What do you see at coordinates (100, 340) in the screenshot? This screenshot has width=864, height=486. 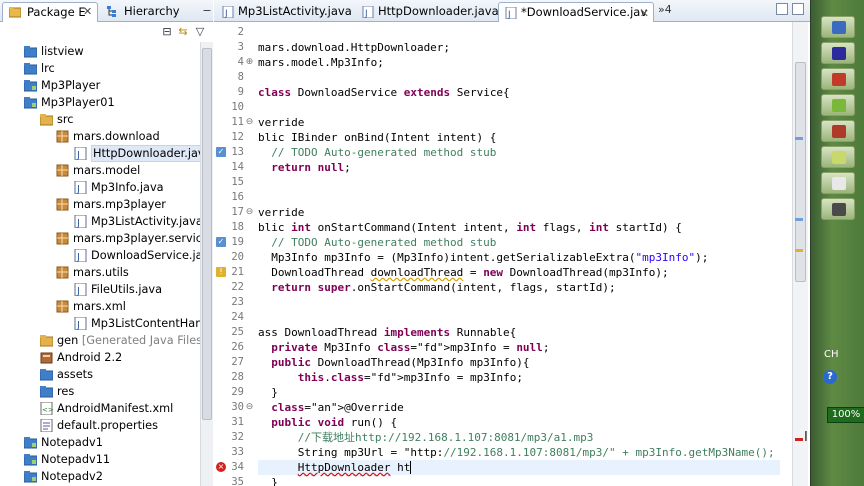 I see `tree-item: gen [Generated Java Files]` at bounding box center [100, 340].